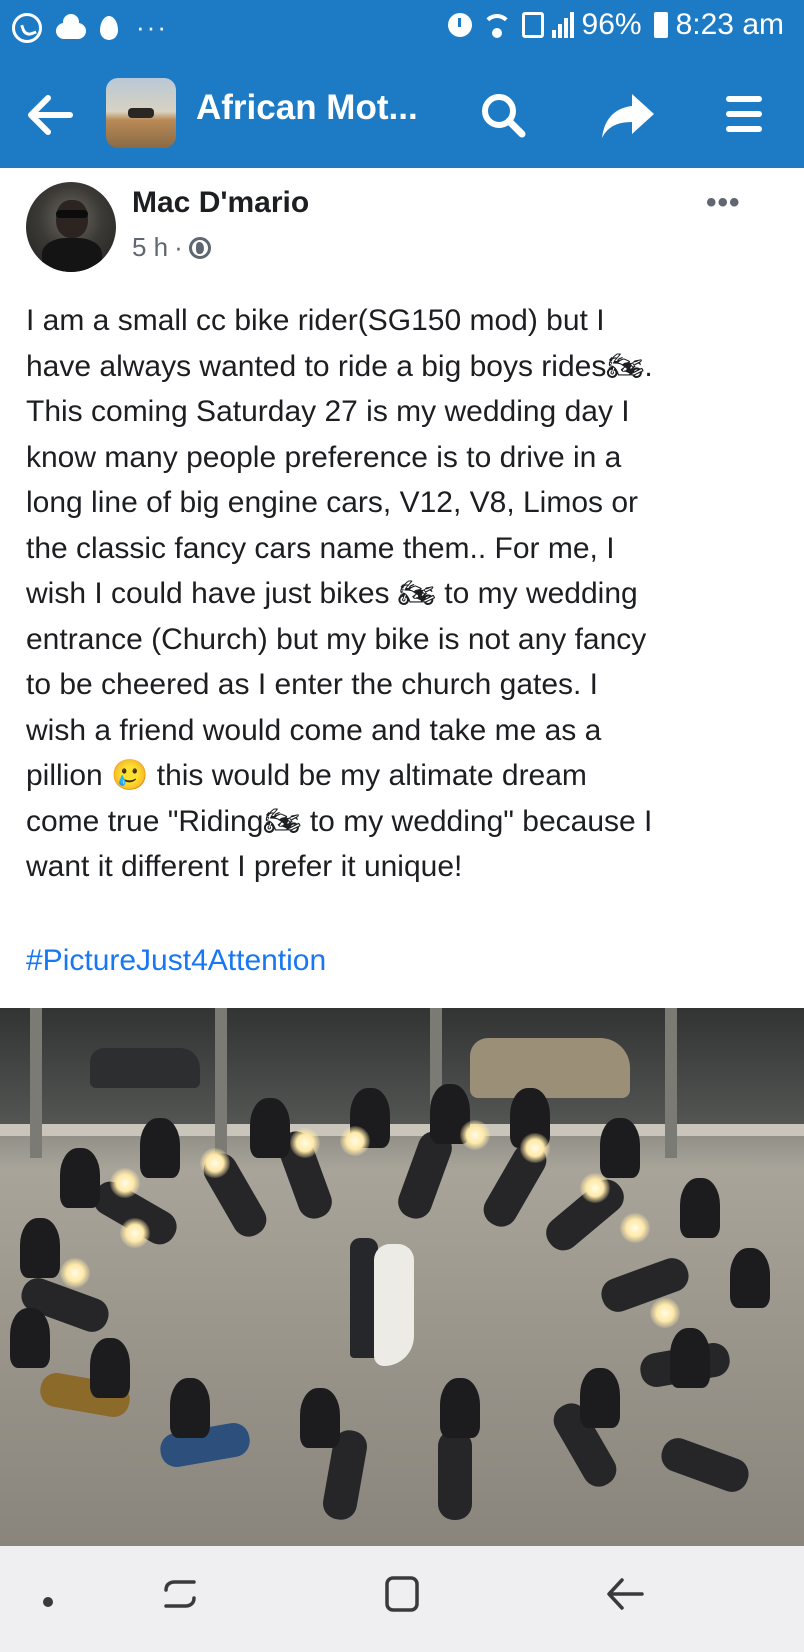 Image resolution: width=804 pixels, height=1652 pixels. What do you see at coordinates (402, 1594) in the screenshot?
I see `home-icon` at bounding box center [402, 1594].